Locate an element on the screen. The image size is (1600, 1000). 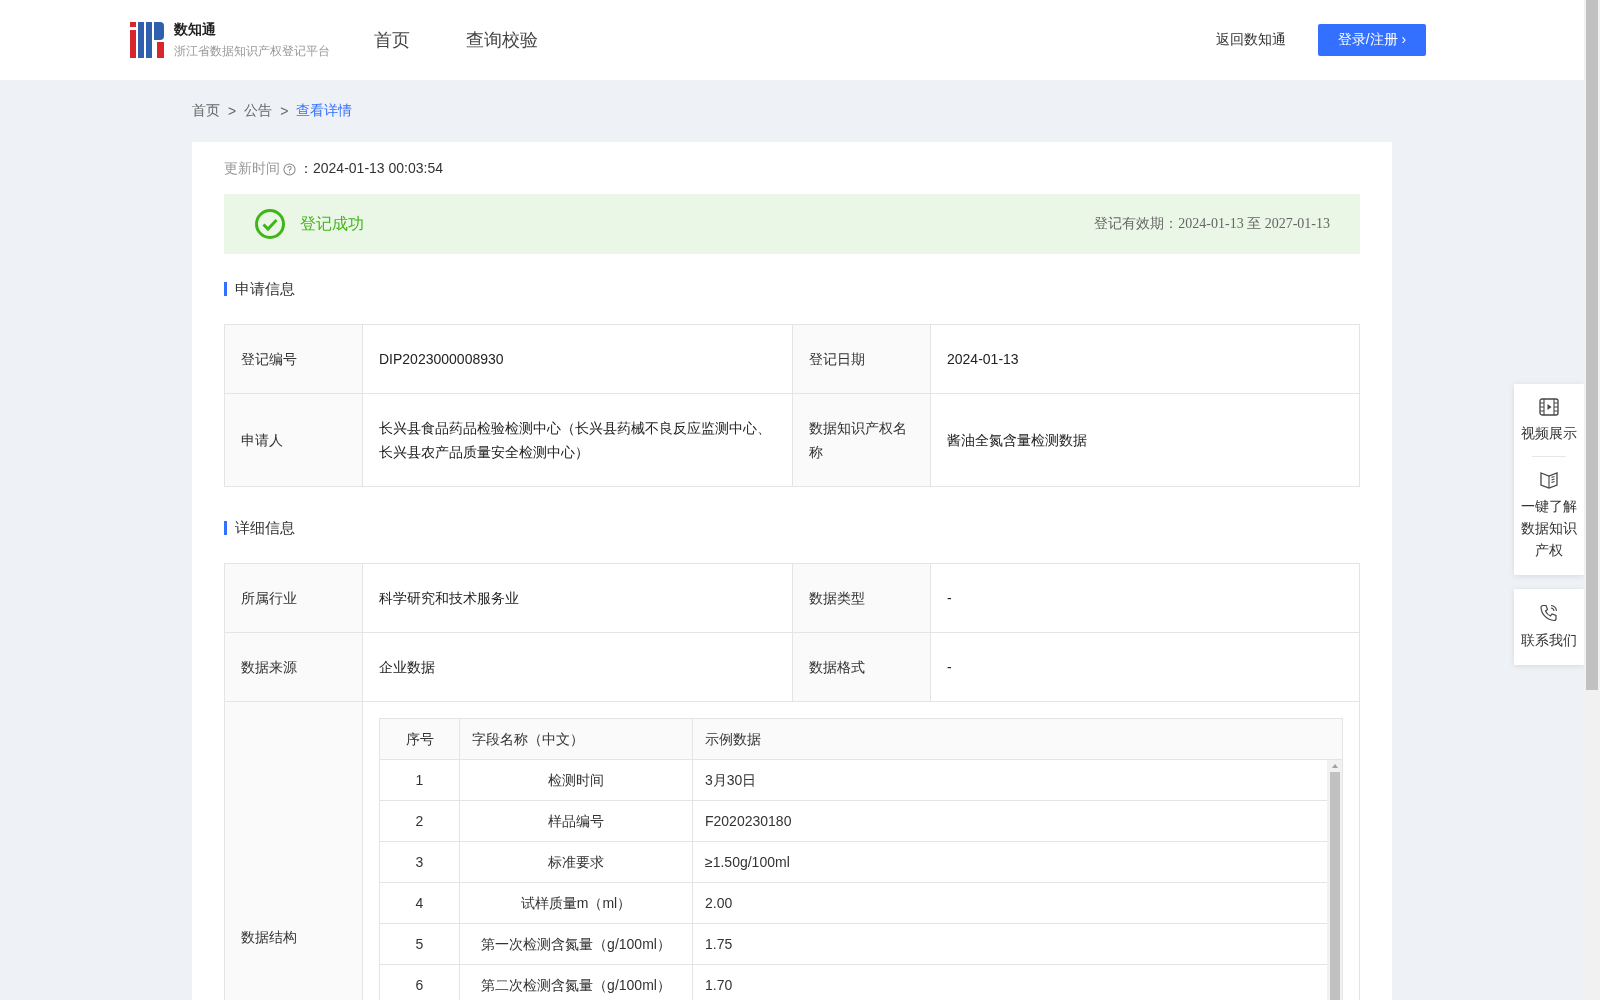
table-cell: 标准要求 is located at coordinates (576, 862).